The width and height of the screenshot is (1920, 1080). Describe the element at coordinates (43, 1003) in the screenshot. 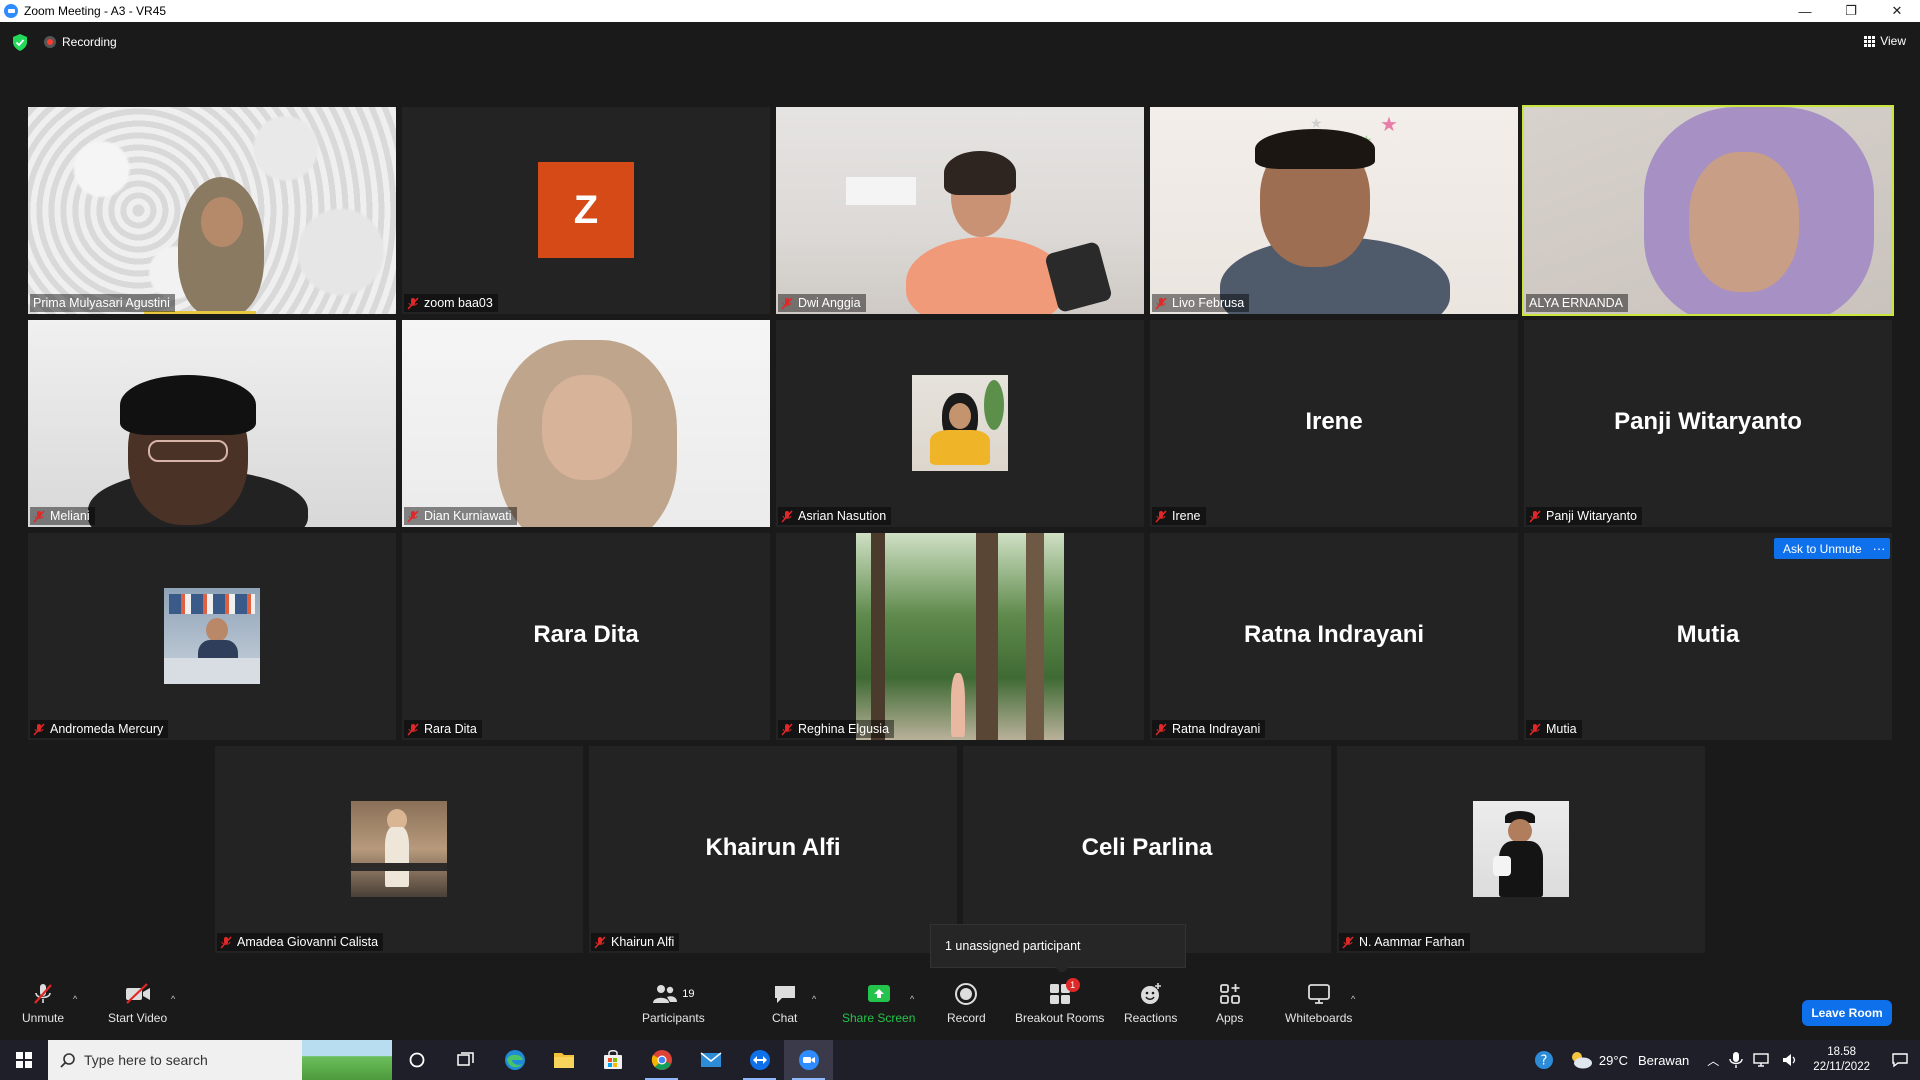

I see `unmute-button: Unmute` at that location.